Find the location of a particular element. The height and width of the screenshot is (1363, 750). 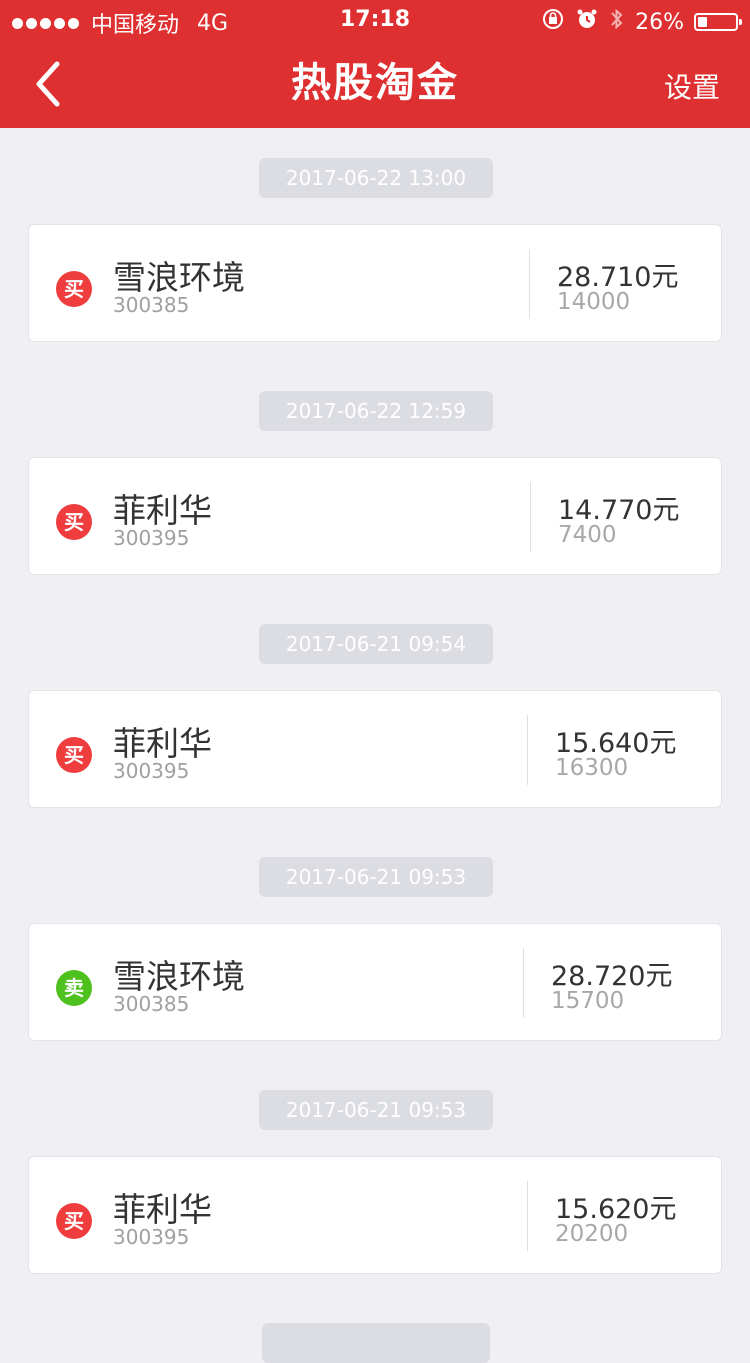

date-label: 2017-06-22 13:00 is located at coordinates (376, 178).